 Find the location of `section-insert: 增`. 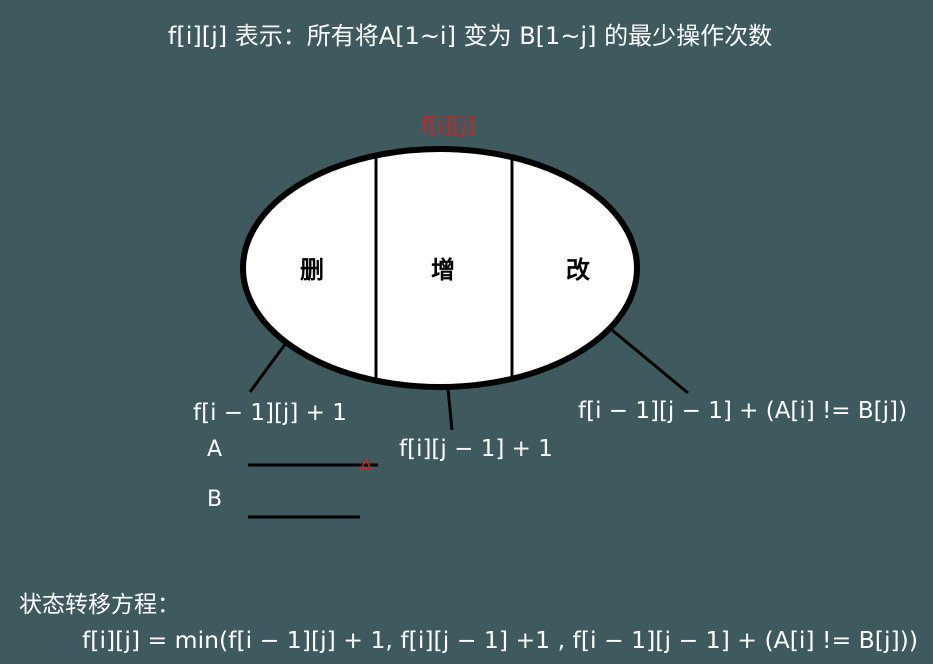

section-insert: 增 is located at coordinates (443, 270).